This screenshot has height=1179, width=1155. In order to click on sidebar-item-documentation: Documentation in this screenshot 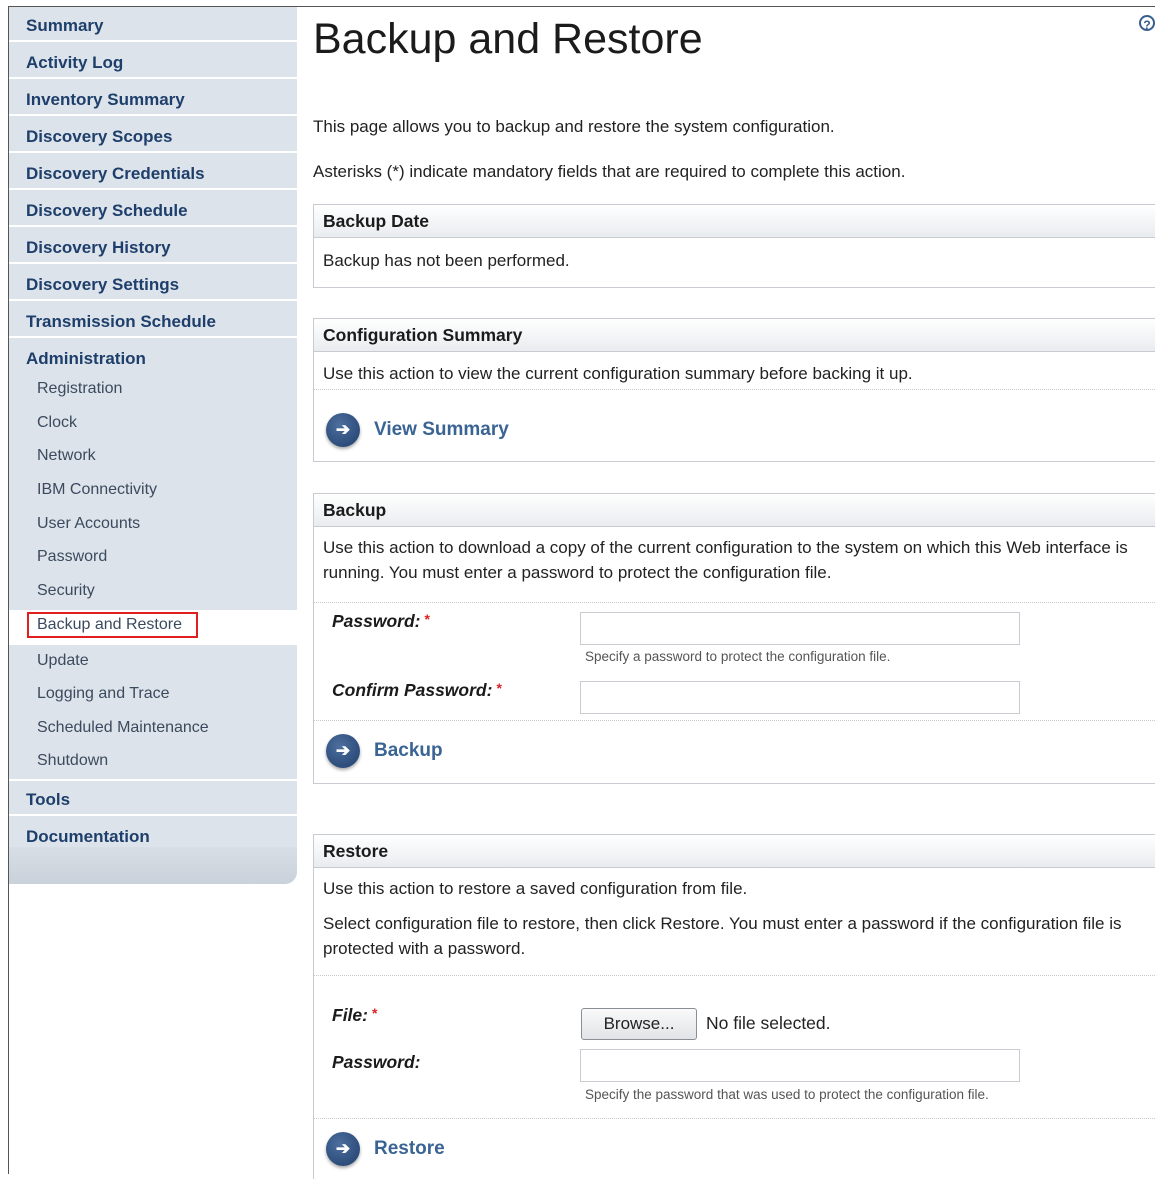, I will do `click(153, 835)`.